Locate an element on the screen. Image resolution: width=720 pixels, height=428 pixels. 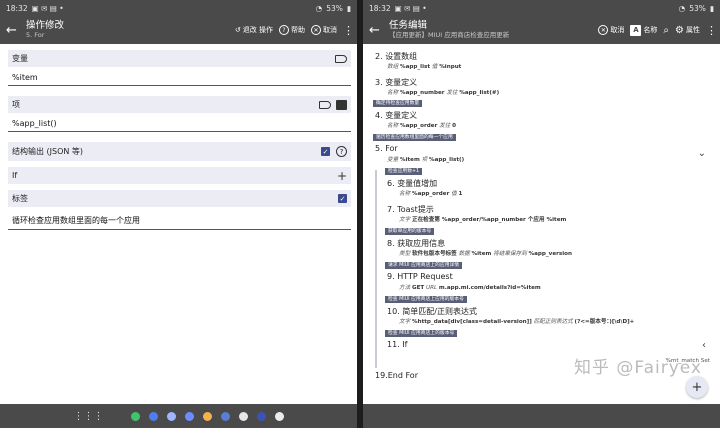
question-icon: ? is located at coordinates (284, 30).